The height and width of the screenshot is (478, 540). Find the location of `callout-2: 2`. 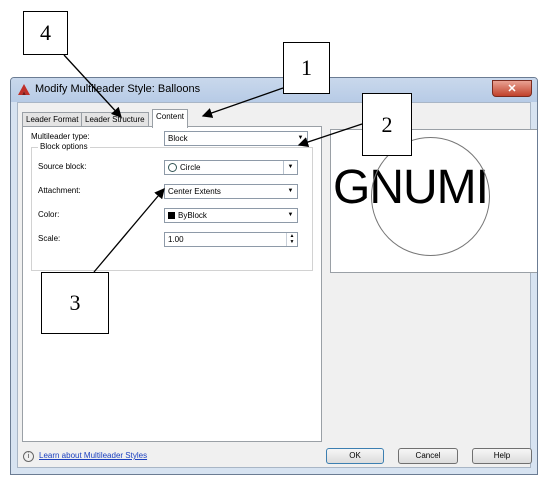

callout-2: 2 is located at coordinates (387, 124).